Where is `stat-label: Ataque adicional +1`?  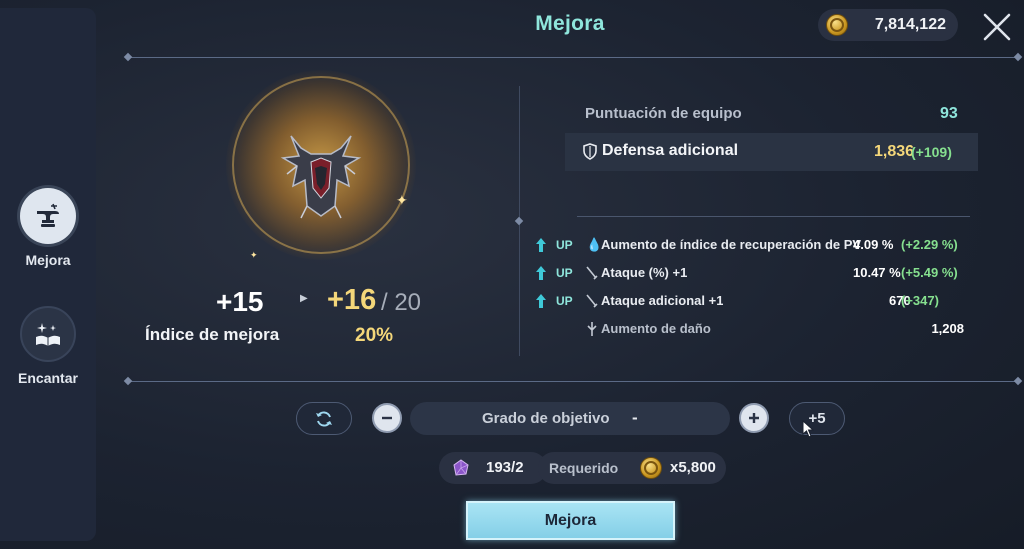
stat-label: Ataque adicional +1 is located at coordinates (662, 300).